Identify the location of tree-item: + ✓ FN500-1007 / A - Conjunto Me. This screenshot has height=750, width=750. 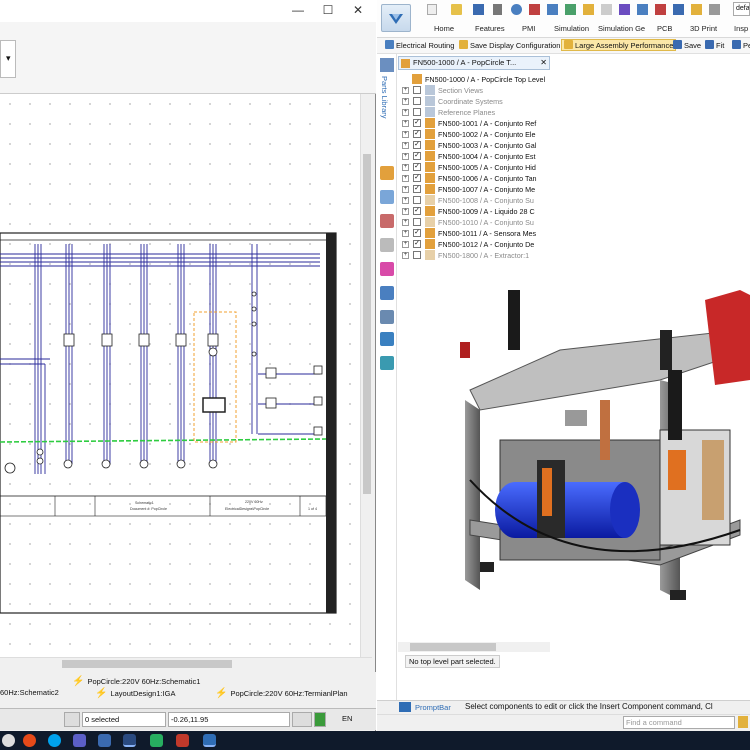
(474, 189).